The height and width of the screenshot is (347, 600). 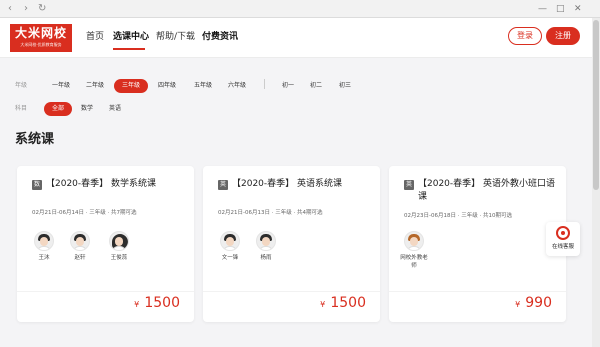 What do you see at coordinates (115, 109) in the screenshot?
I see `subject-option-english: 英语` at bounding box center [115, 109].